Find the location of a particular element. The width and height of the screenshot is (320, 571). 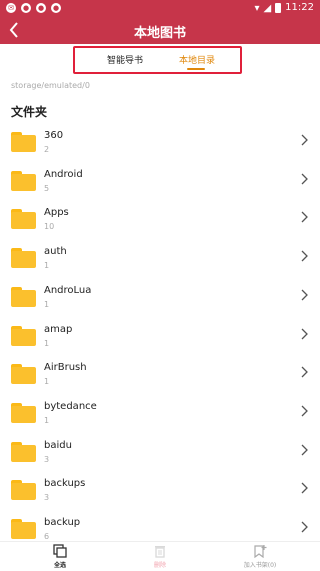

select-all-button: 全选 is located at coordinates (60, 556).